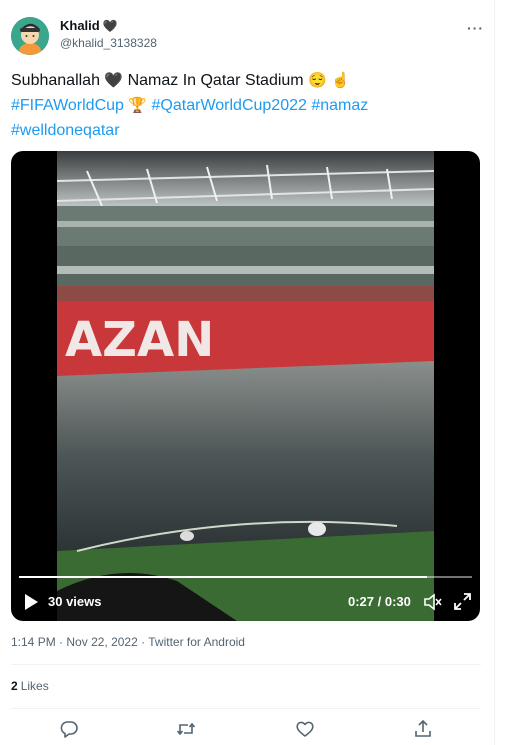 This screenshot has width=505, height=745. What do you see at coordinates (215, 80) in the screenshot?
I see `tweet-text-part: Namaz In Qatar Stadium` at bounding box center [215, 80].